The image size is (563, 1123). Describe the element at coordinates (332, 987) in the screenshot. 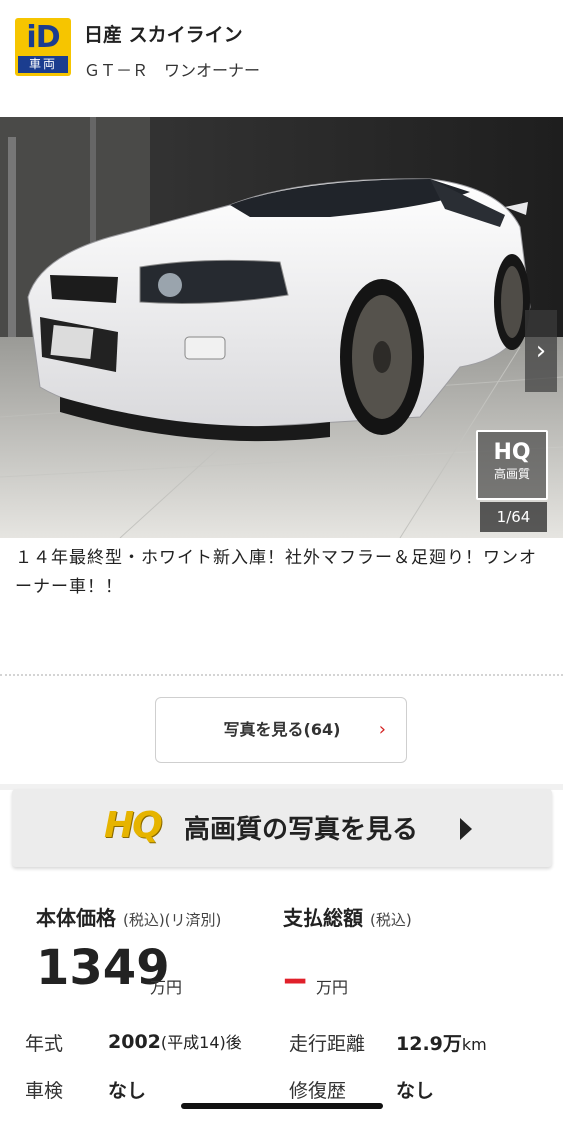

I see `total-price-unit: 万円` at that location.